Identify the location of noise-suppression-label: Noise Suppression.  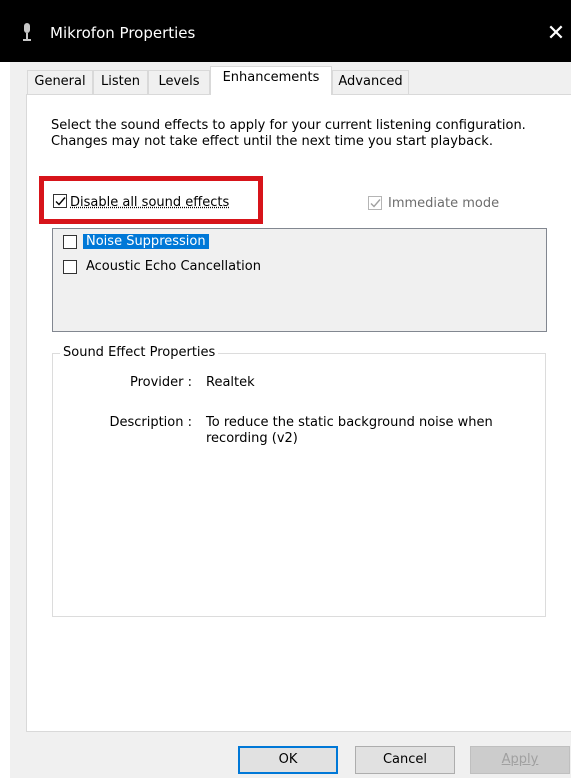
(146, 241).